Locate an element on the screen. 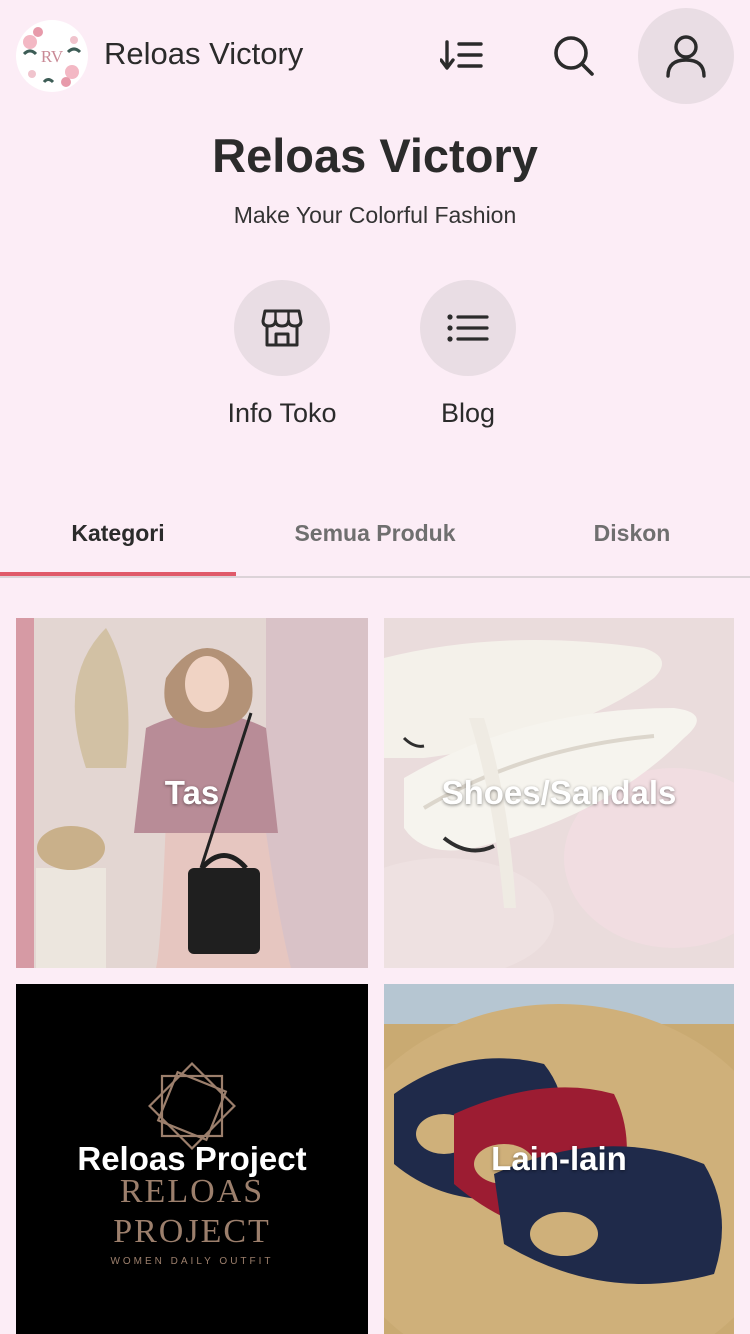  blog-label: Blog is located at coordinates (468, 413).